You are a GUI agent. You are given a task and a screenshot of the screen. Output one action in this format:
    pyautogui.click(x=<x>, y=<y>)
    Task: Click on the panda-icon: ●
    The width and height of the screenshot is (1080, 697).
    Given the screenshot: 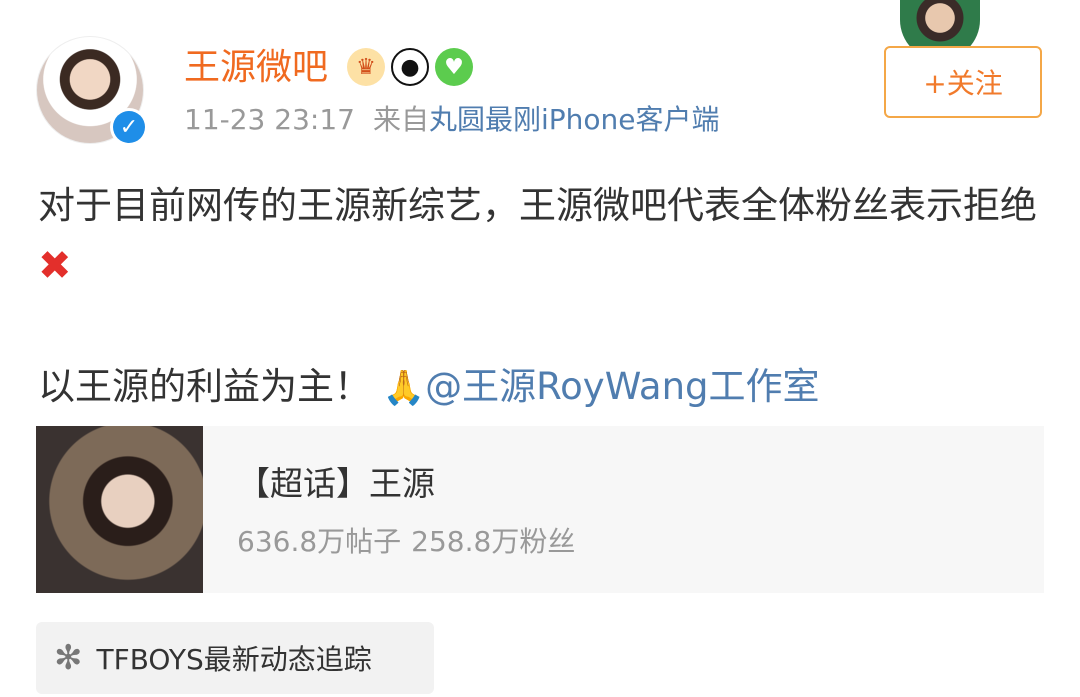 What is the action you would take?
    pyautogui.click(x=410, y=67)
    